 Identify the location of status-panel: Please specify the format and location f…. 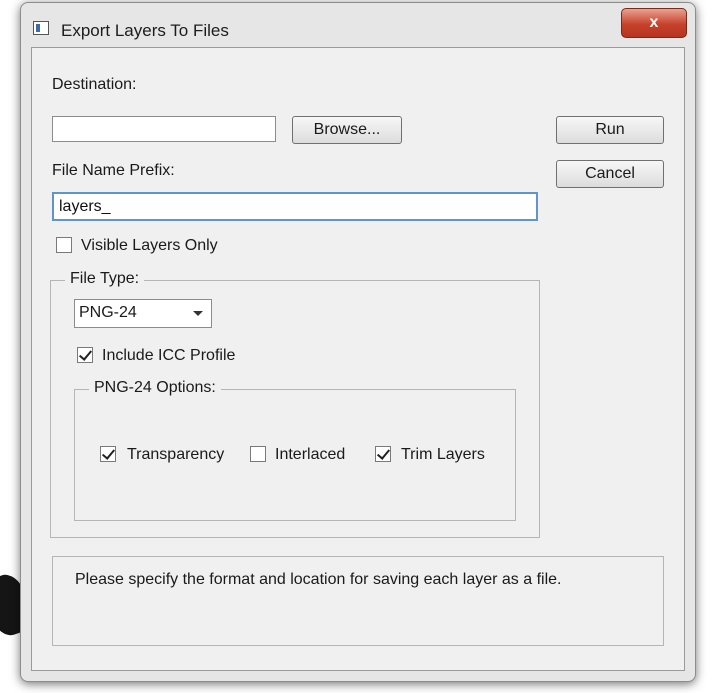
(358, 601).